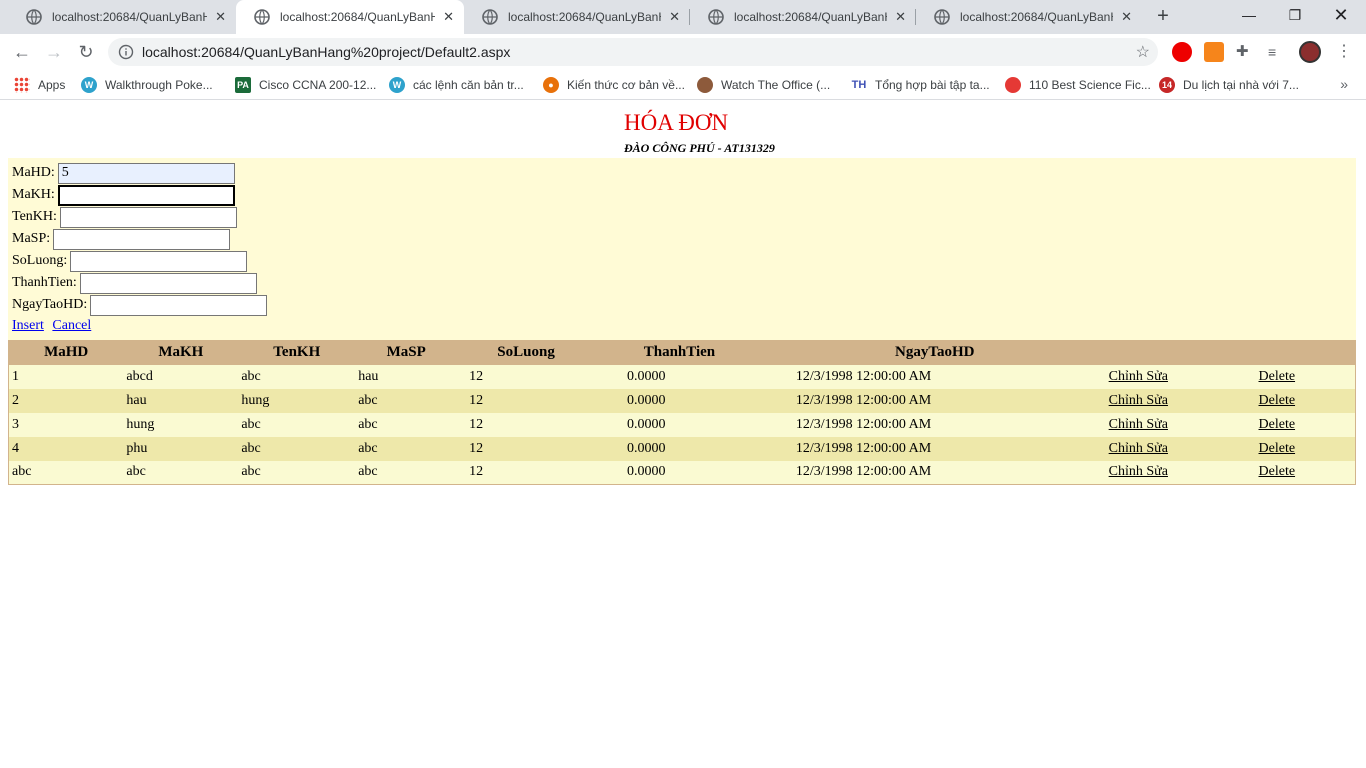 Image resolution: width=1366 pixels, height=768 pixels. I want to click on th-icon: TH, so click(859, 85).